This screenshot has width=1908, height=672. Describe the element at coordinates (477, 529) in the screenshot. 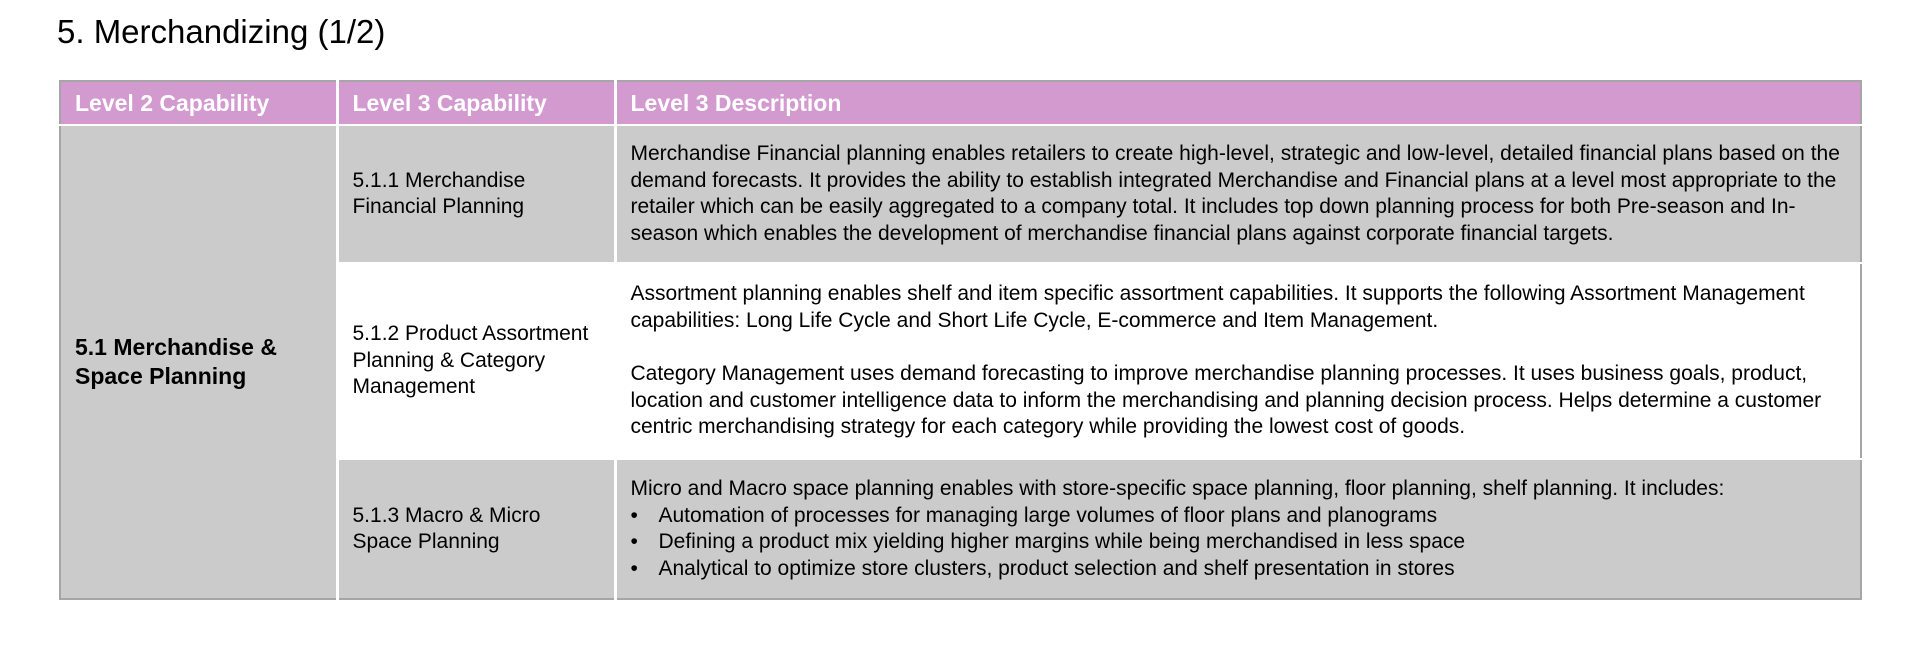

I see `level3-capability-cell: 5.1.3 Macro & Micro Space Planning` at that location.